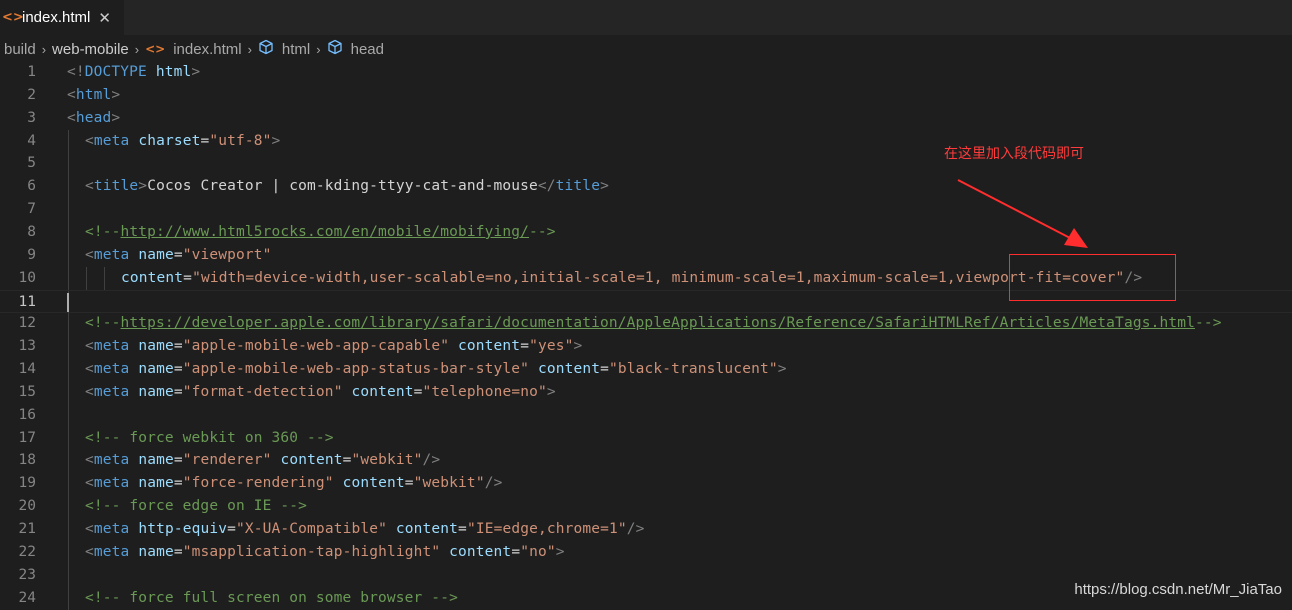  Describe the element at coordinates (31, 117) in the screenshot. I see `line-number: 3` at that location.